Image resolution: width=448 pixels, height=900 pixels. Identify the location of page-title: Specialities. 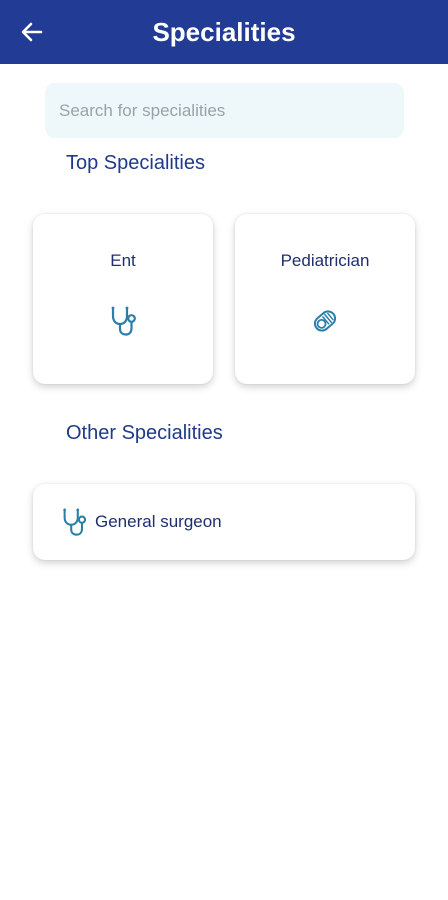
(224, 31).